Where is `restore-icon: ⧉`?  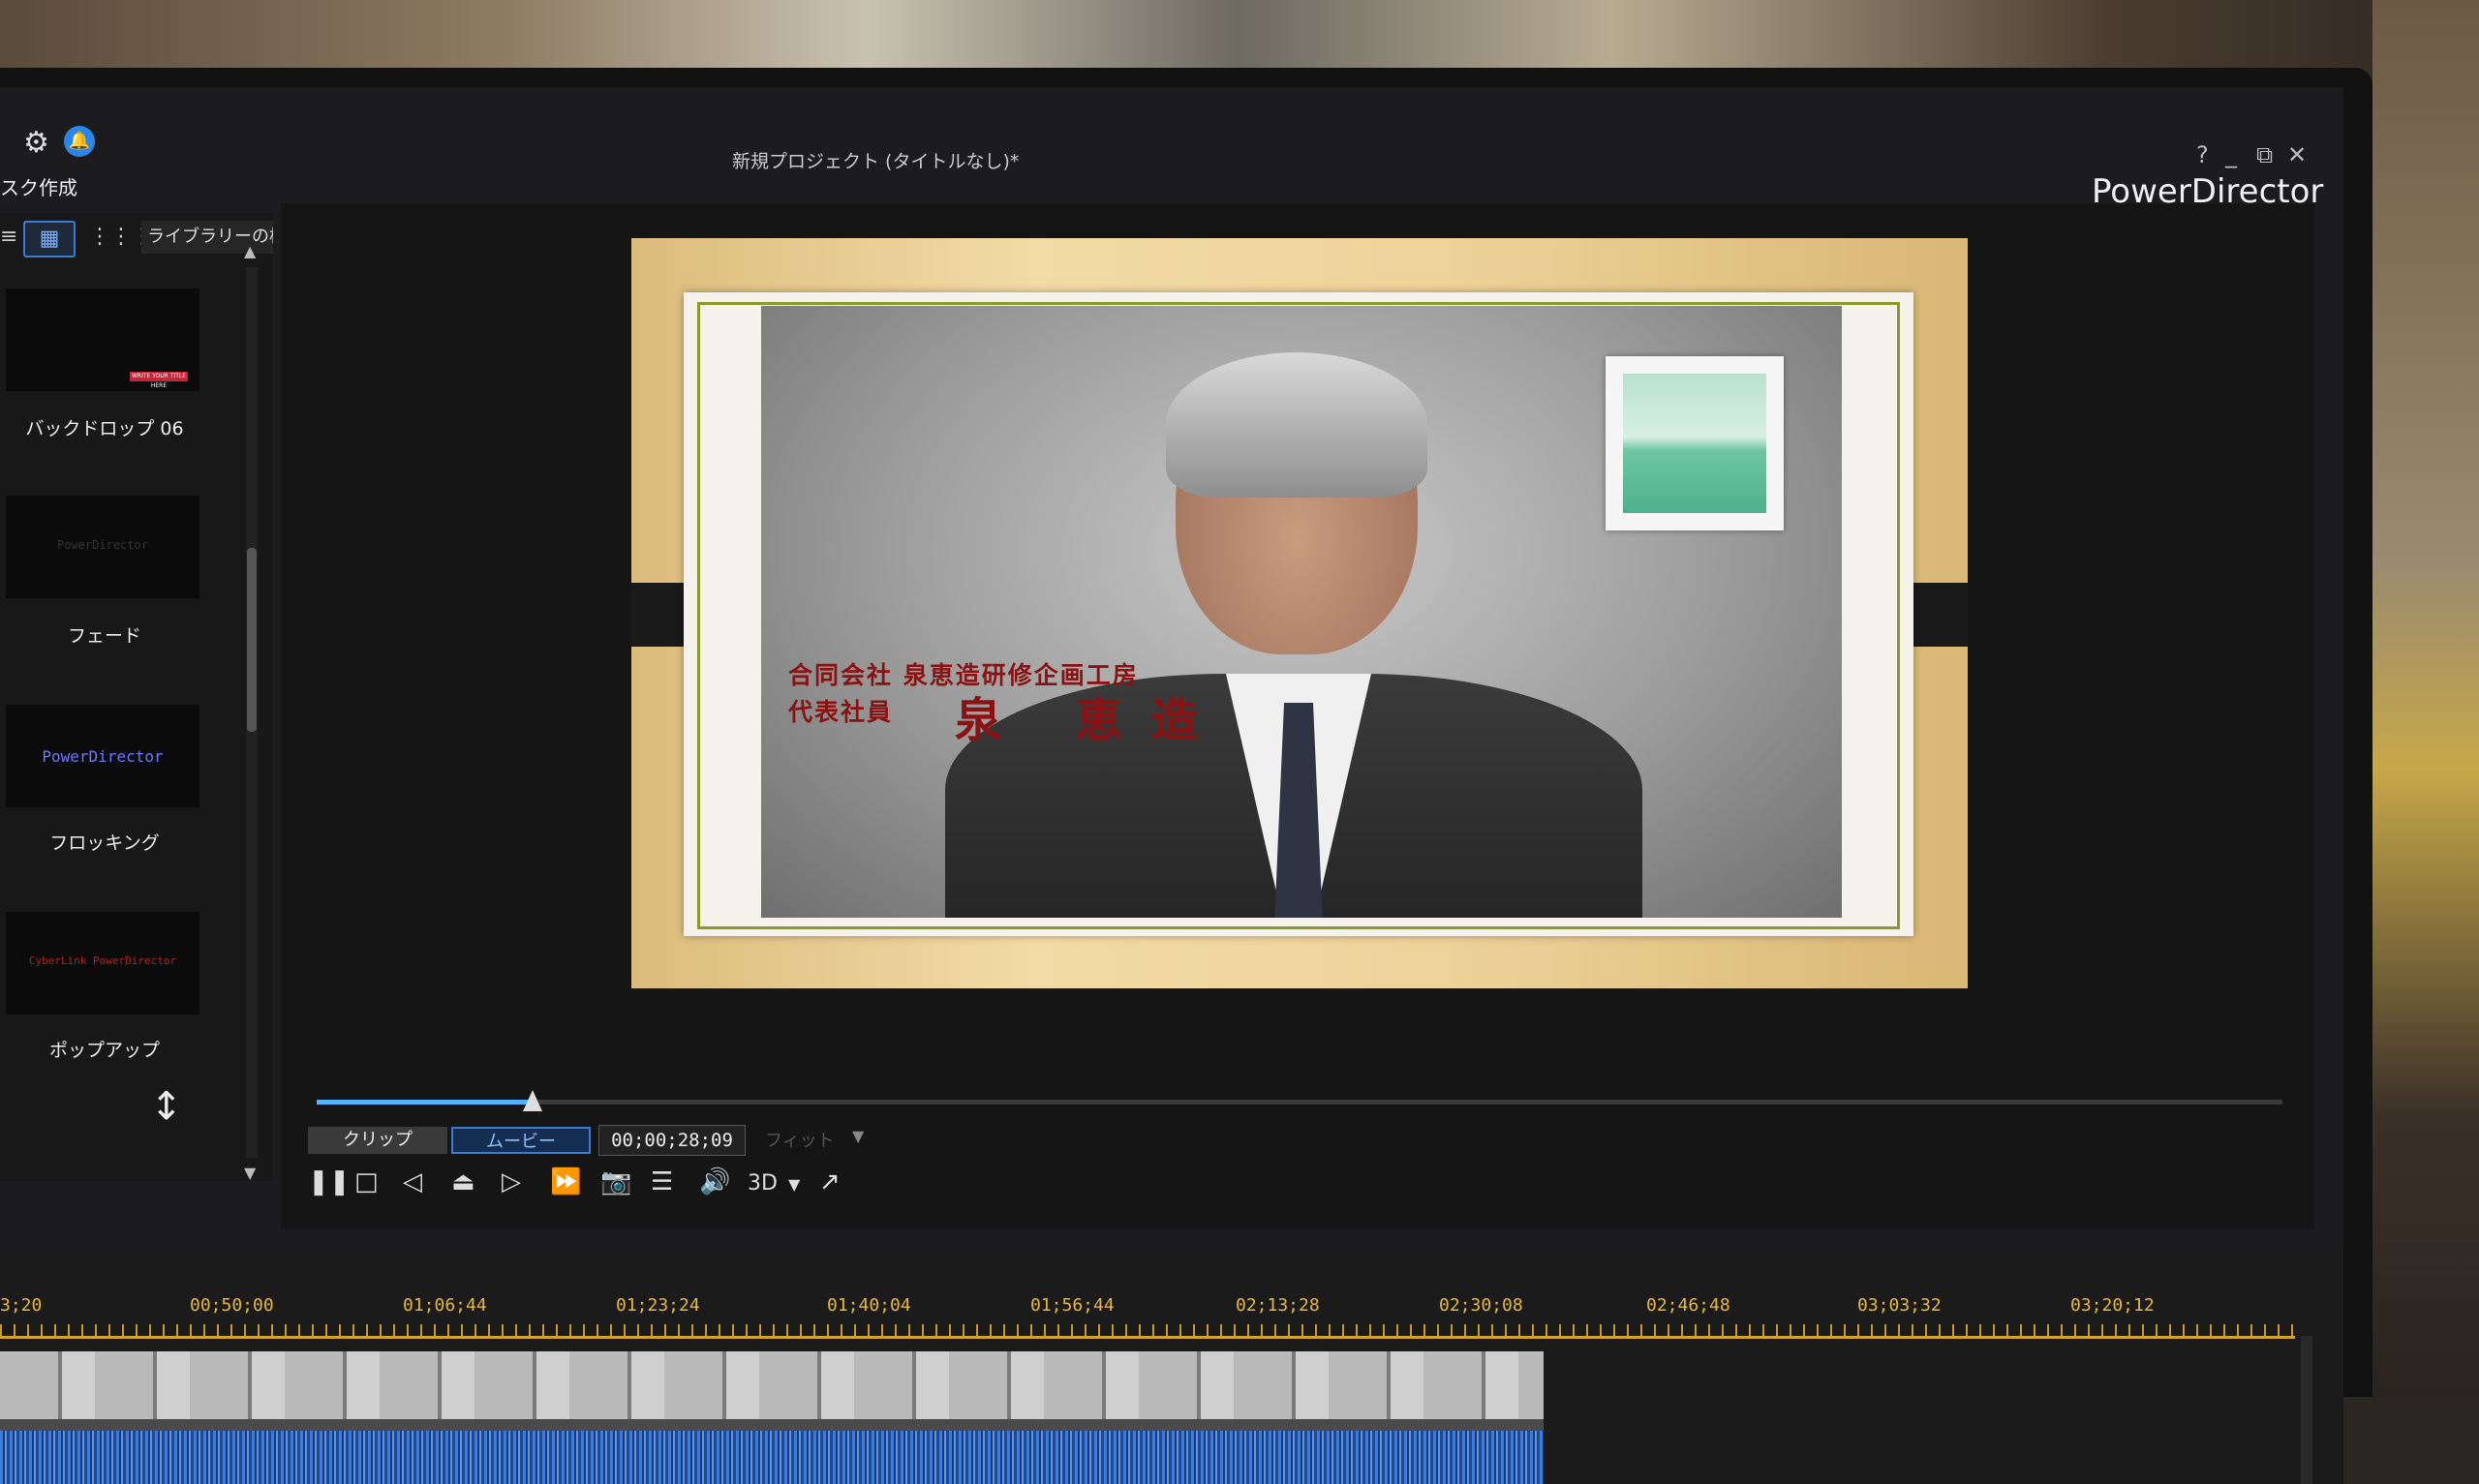
restore-icon: ⧉ is located at coordinates (2264, 154).